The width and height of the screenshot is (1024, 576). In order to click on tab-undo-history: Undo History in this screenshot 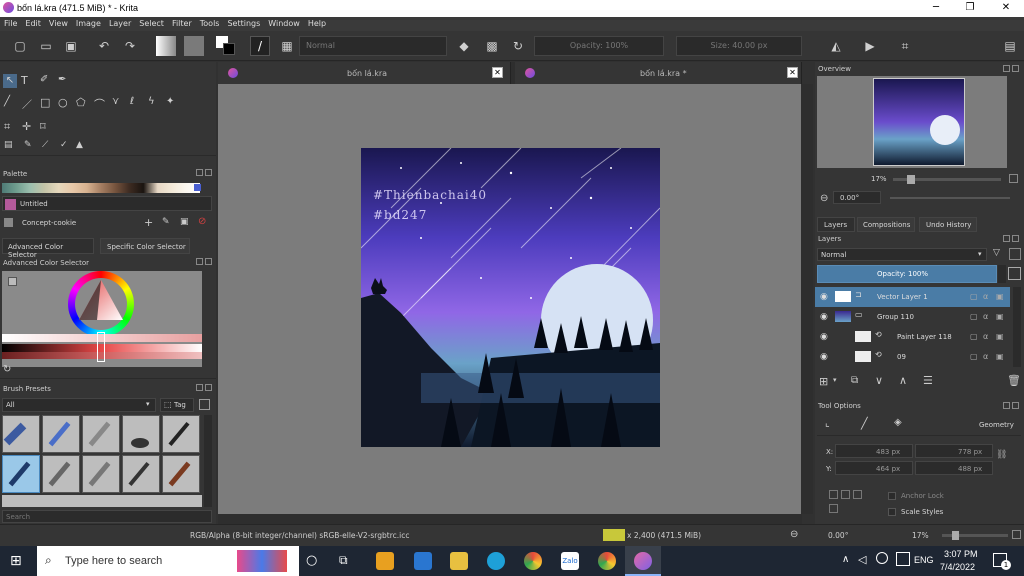, I will do `click(948, 224)`.